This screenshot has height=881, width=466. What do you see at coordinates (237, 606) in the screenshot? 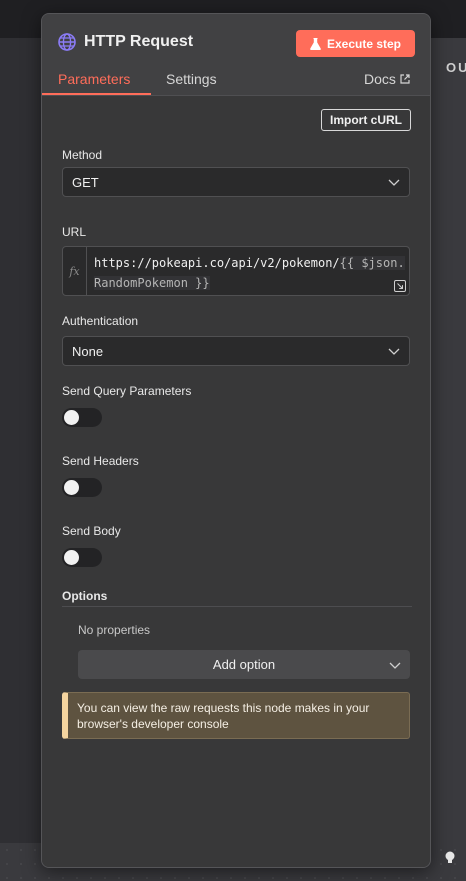
I see `options-divider` at bounding box center [237, 606].